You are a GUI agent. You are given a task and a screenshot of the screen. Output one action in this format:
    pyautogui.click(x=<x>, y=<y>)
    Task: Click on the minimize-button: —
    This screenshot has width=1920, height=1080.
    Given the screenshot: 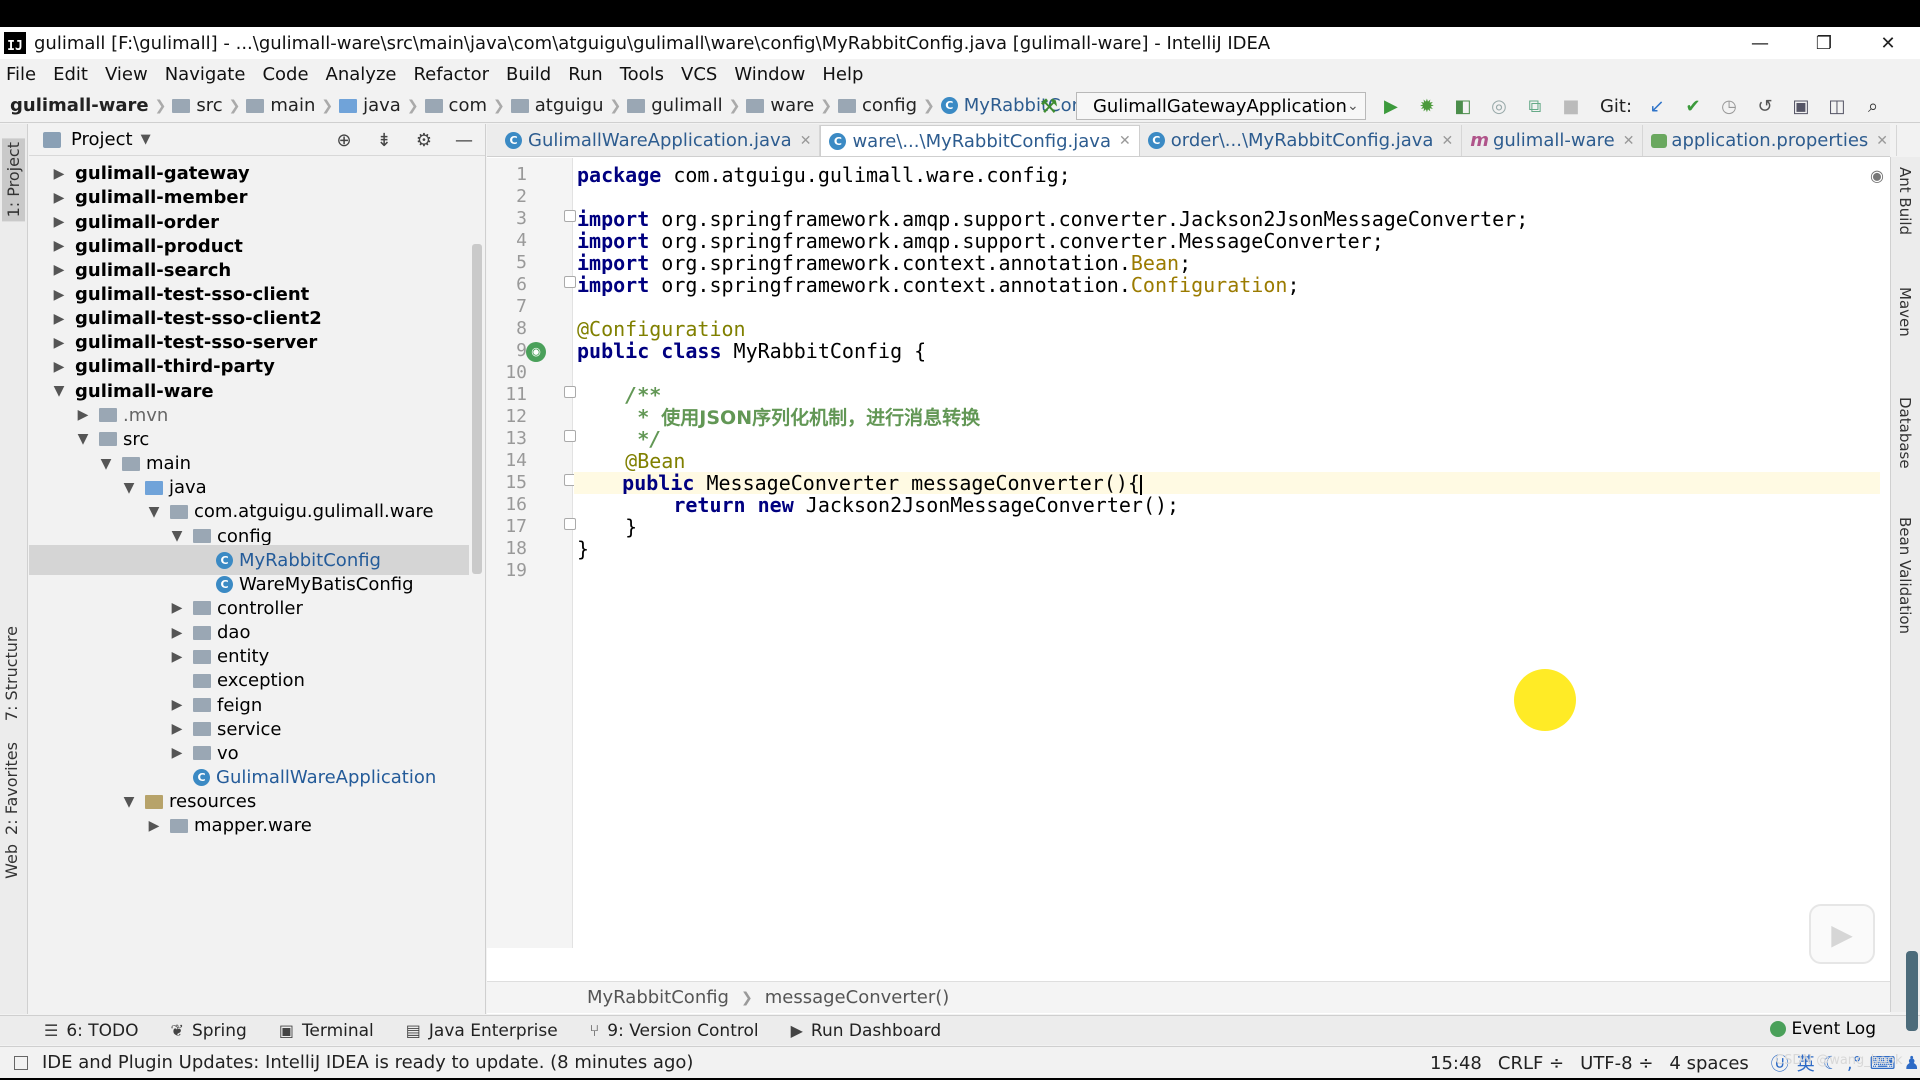 What is the action you would take?
    pyautogui.click(x=1760, y=43)
    